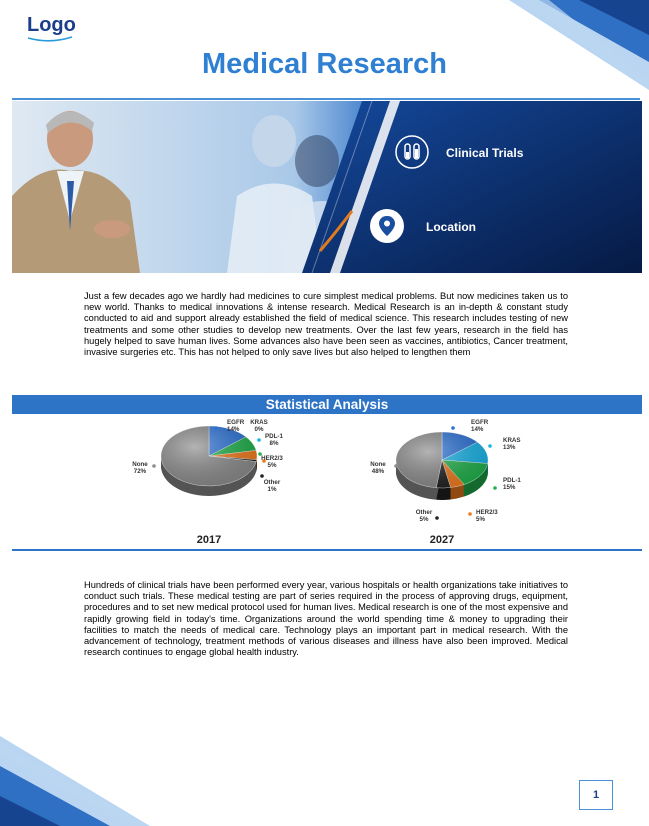 This screenshot has height=826, width=649. I want to click on page-number: 1, so click(596, 795).